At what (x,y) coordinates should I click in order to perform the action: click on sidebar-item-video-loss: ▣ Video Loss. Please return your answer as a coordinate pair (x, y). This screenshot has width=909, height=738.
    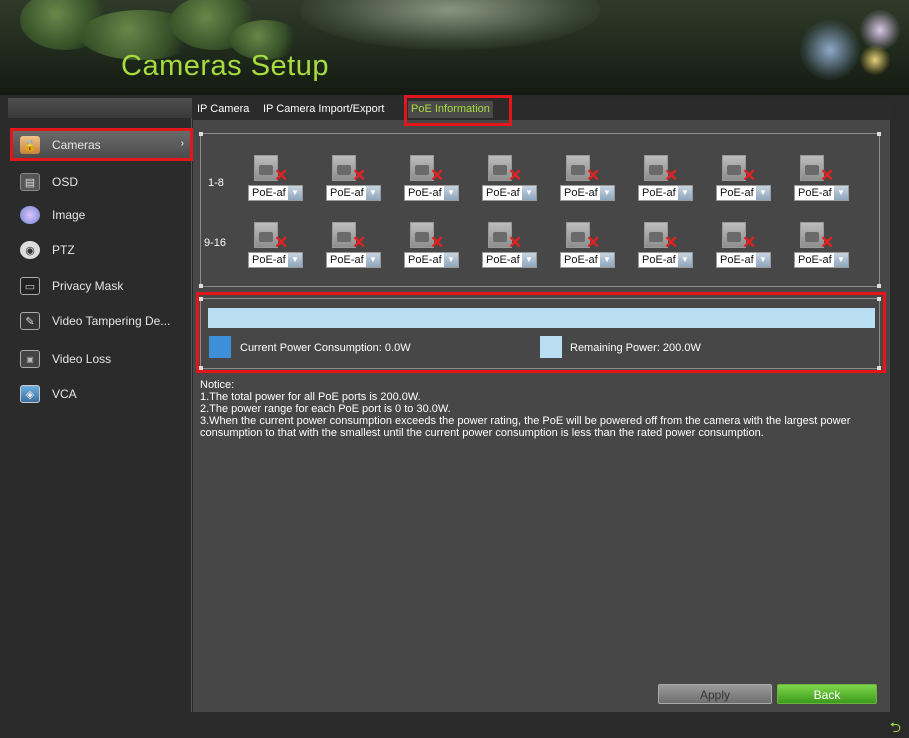
    Looking at the image, I should click on (101, 359).